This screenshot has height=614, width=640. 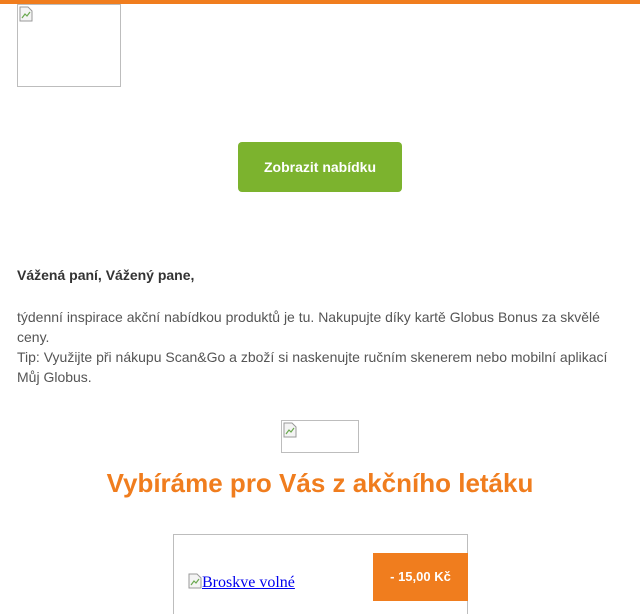 I want to click on show-offer-button: Zobrazit nabídku, so click(x=320, y=167).